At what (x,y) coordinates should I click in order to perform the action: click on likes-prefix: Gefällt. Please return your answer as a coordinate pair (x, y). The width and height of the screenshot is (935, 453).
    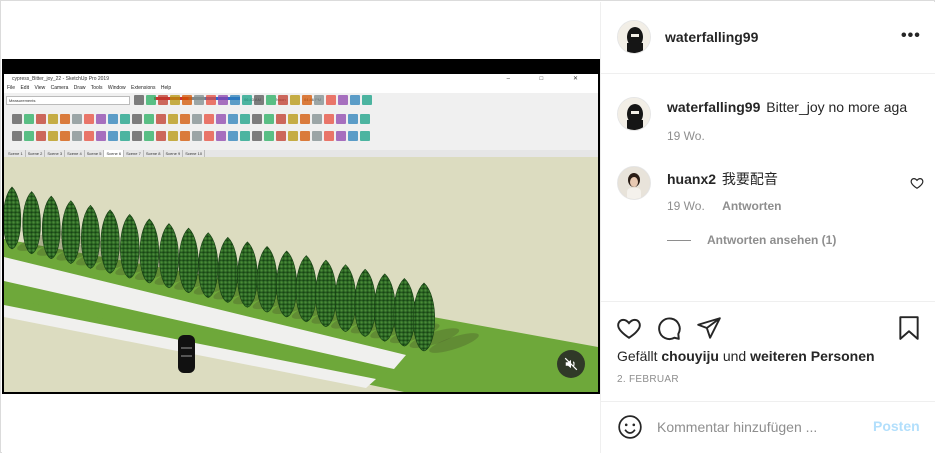
    Looking at the image, I should click on (637, 356).